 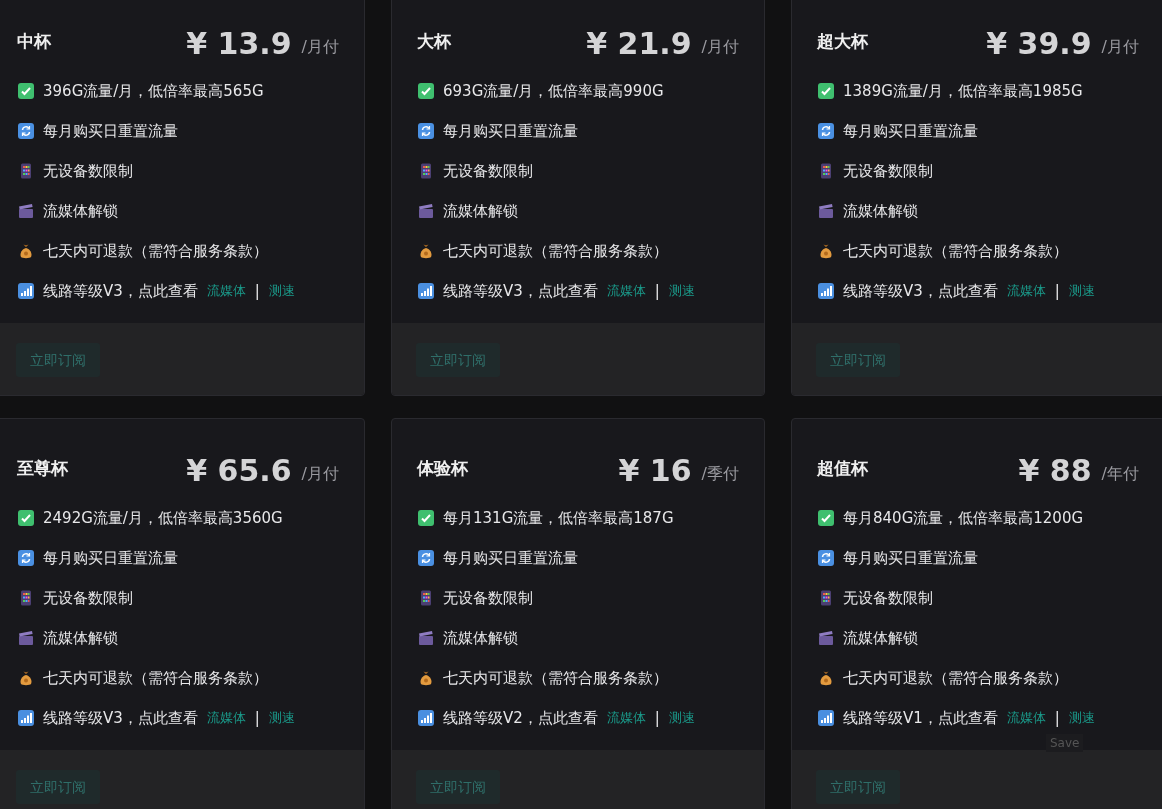 I want to click on plan-price: ¥ 39.9, so click(x=1039, y=44).